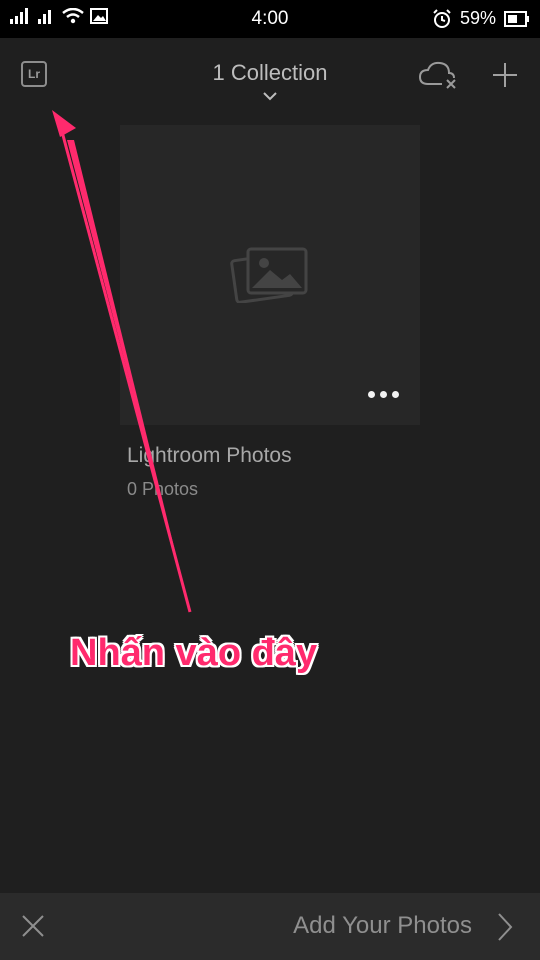 The height and width of the screenshot is (960, 540). Describe the element at coordinates (163, 489) in the screenshot. I see `collection-count: 0 Photos` at that location.